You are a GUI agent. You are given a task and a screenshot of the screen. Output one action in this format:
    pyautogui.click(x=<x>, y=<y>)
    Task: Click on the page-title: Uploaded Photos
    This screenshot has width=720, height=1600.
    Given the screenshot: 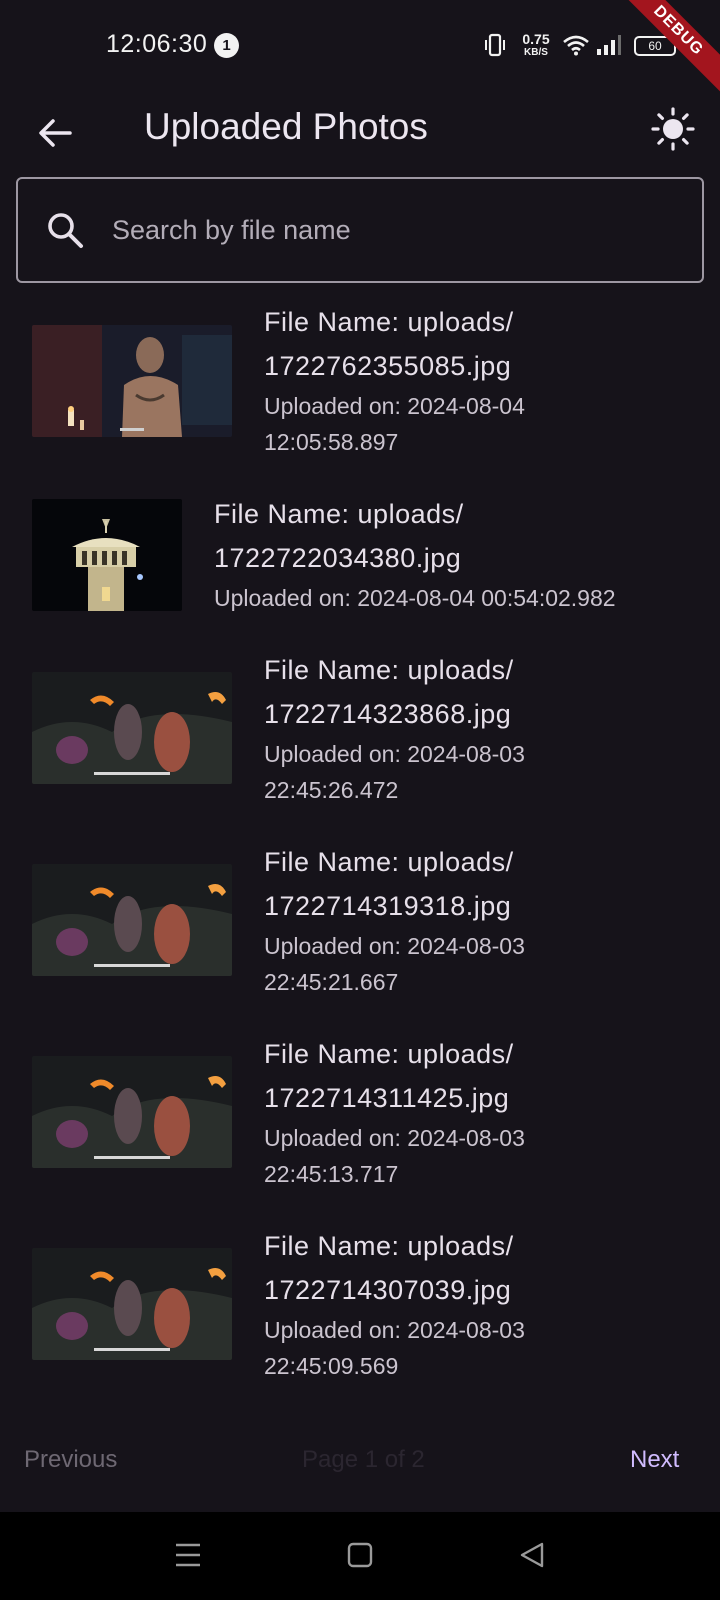 What is the action you would take?
    pyautogui.click(x=286, y=126)
    